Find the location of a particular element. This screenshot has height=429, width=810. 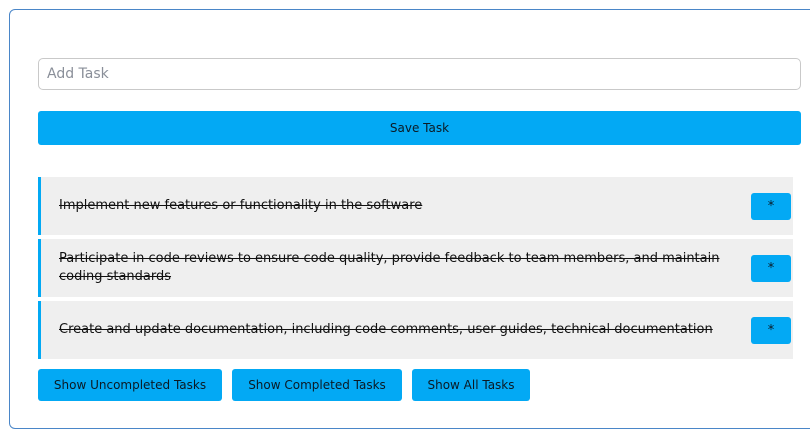

save-task-button: Save Task is located at coordinates (419, 128).